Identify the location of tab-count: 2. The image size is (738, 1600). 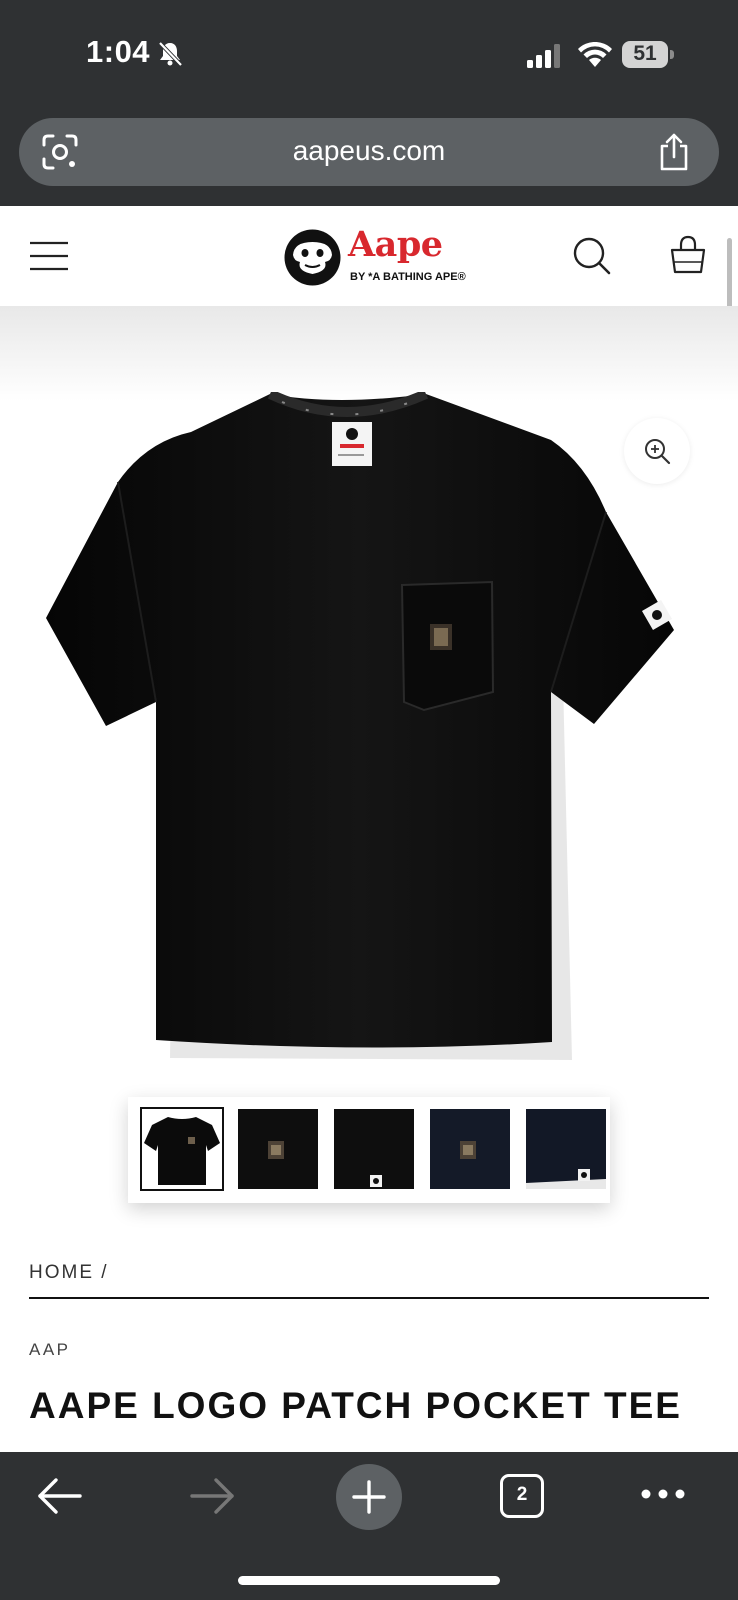
(522, 1494).